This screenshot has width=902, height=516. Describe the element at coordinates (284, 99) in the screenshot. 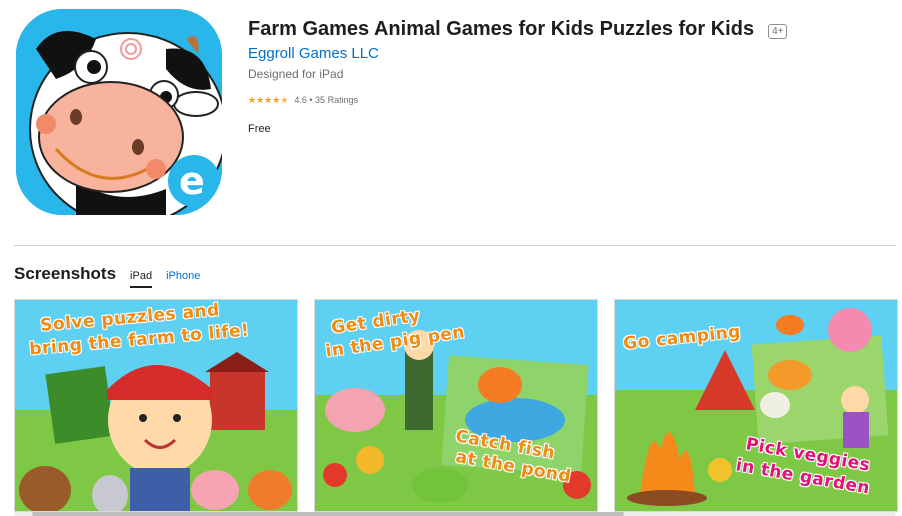

I see `star-half-icon: ★` at that location.